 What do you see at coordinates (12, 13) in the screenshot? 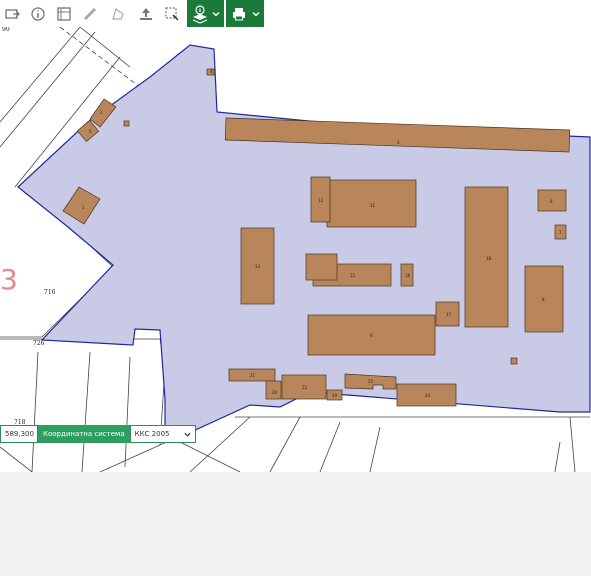
I see `layers-icon` at bounding box center [12, 13].